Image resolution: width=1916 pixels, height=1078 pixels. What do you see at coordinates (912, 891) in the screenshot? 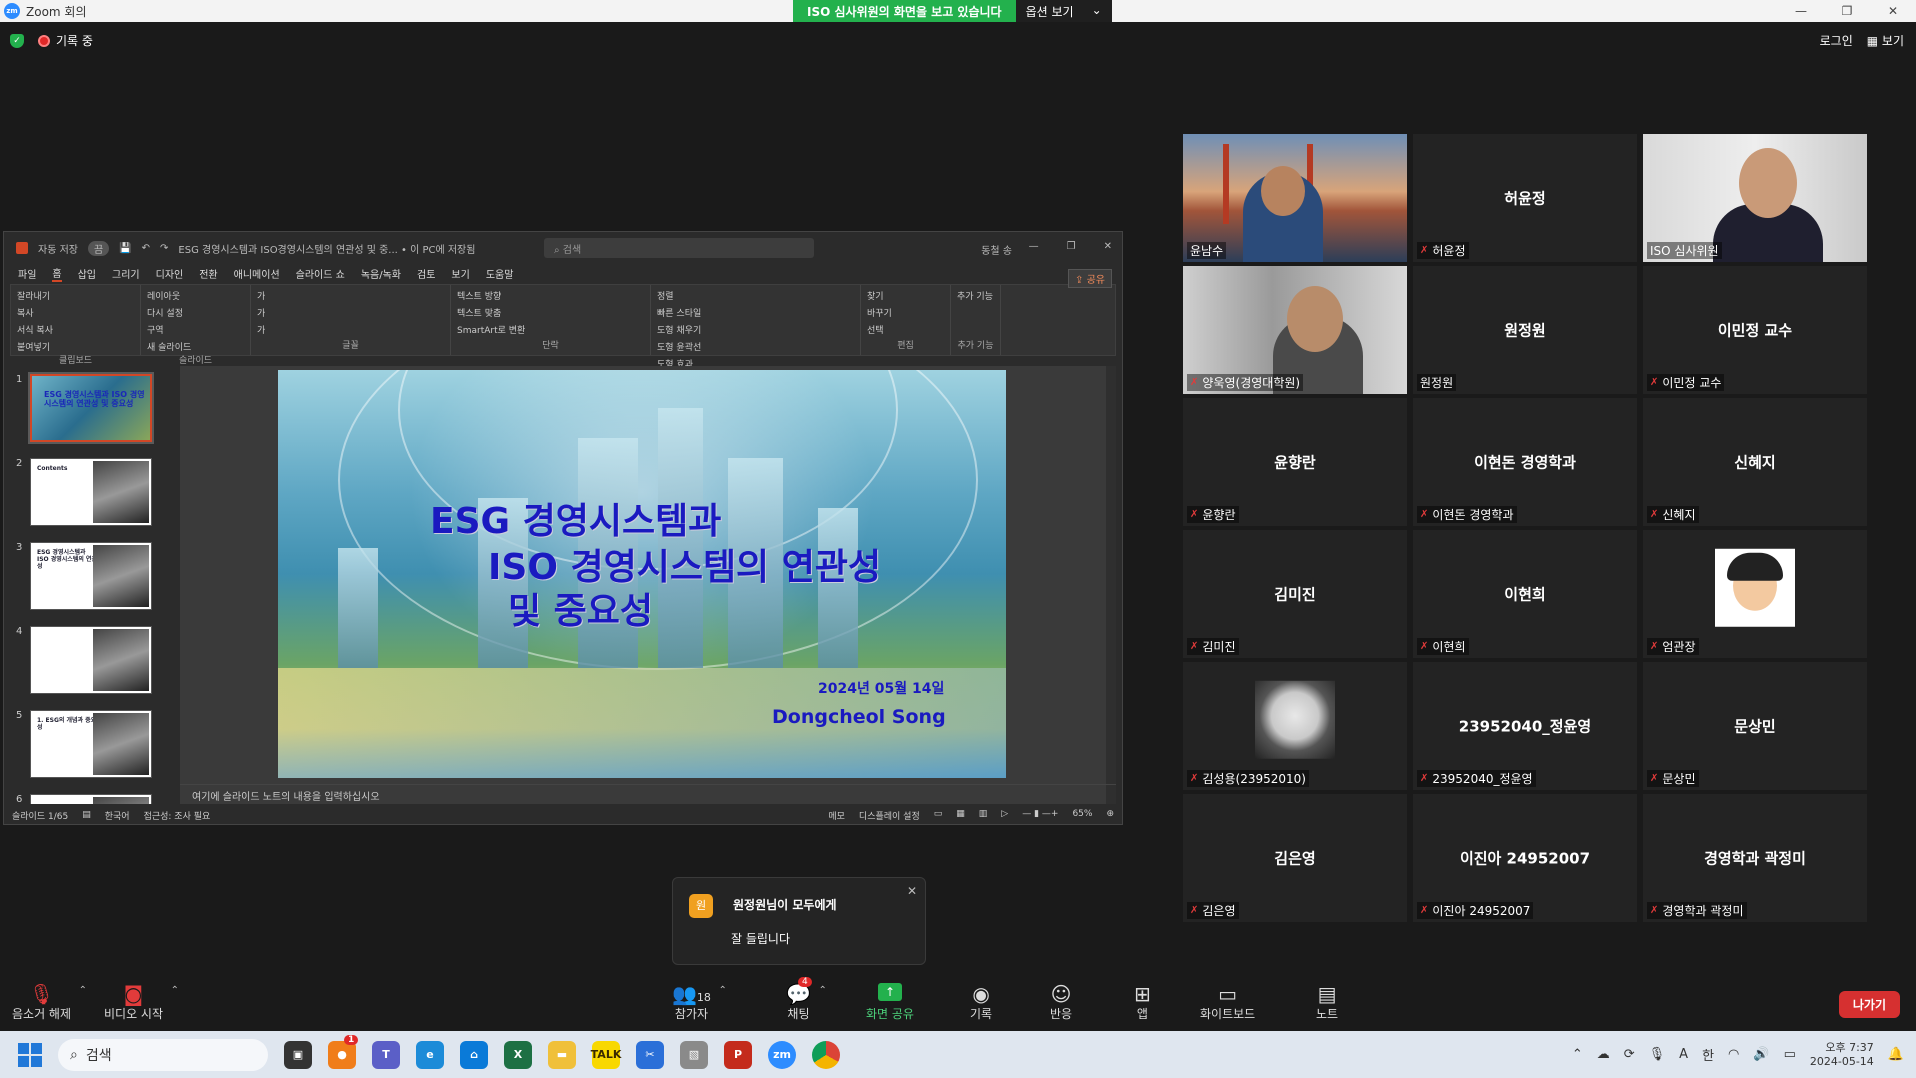
I see `close-icon: ✕` at bounding box center [912, 891].